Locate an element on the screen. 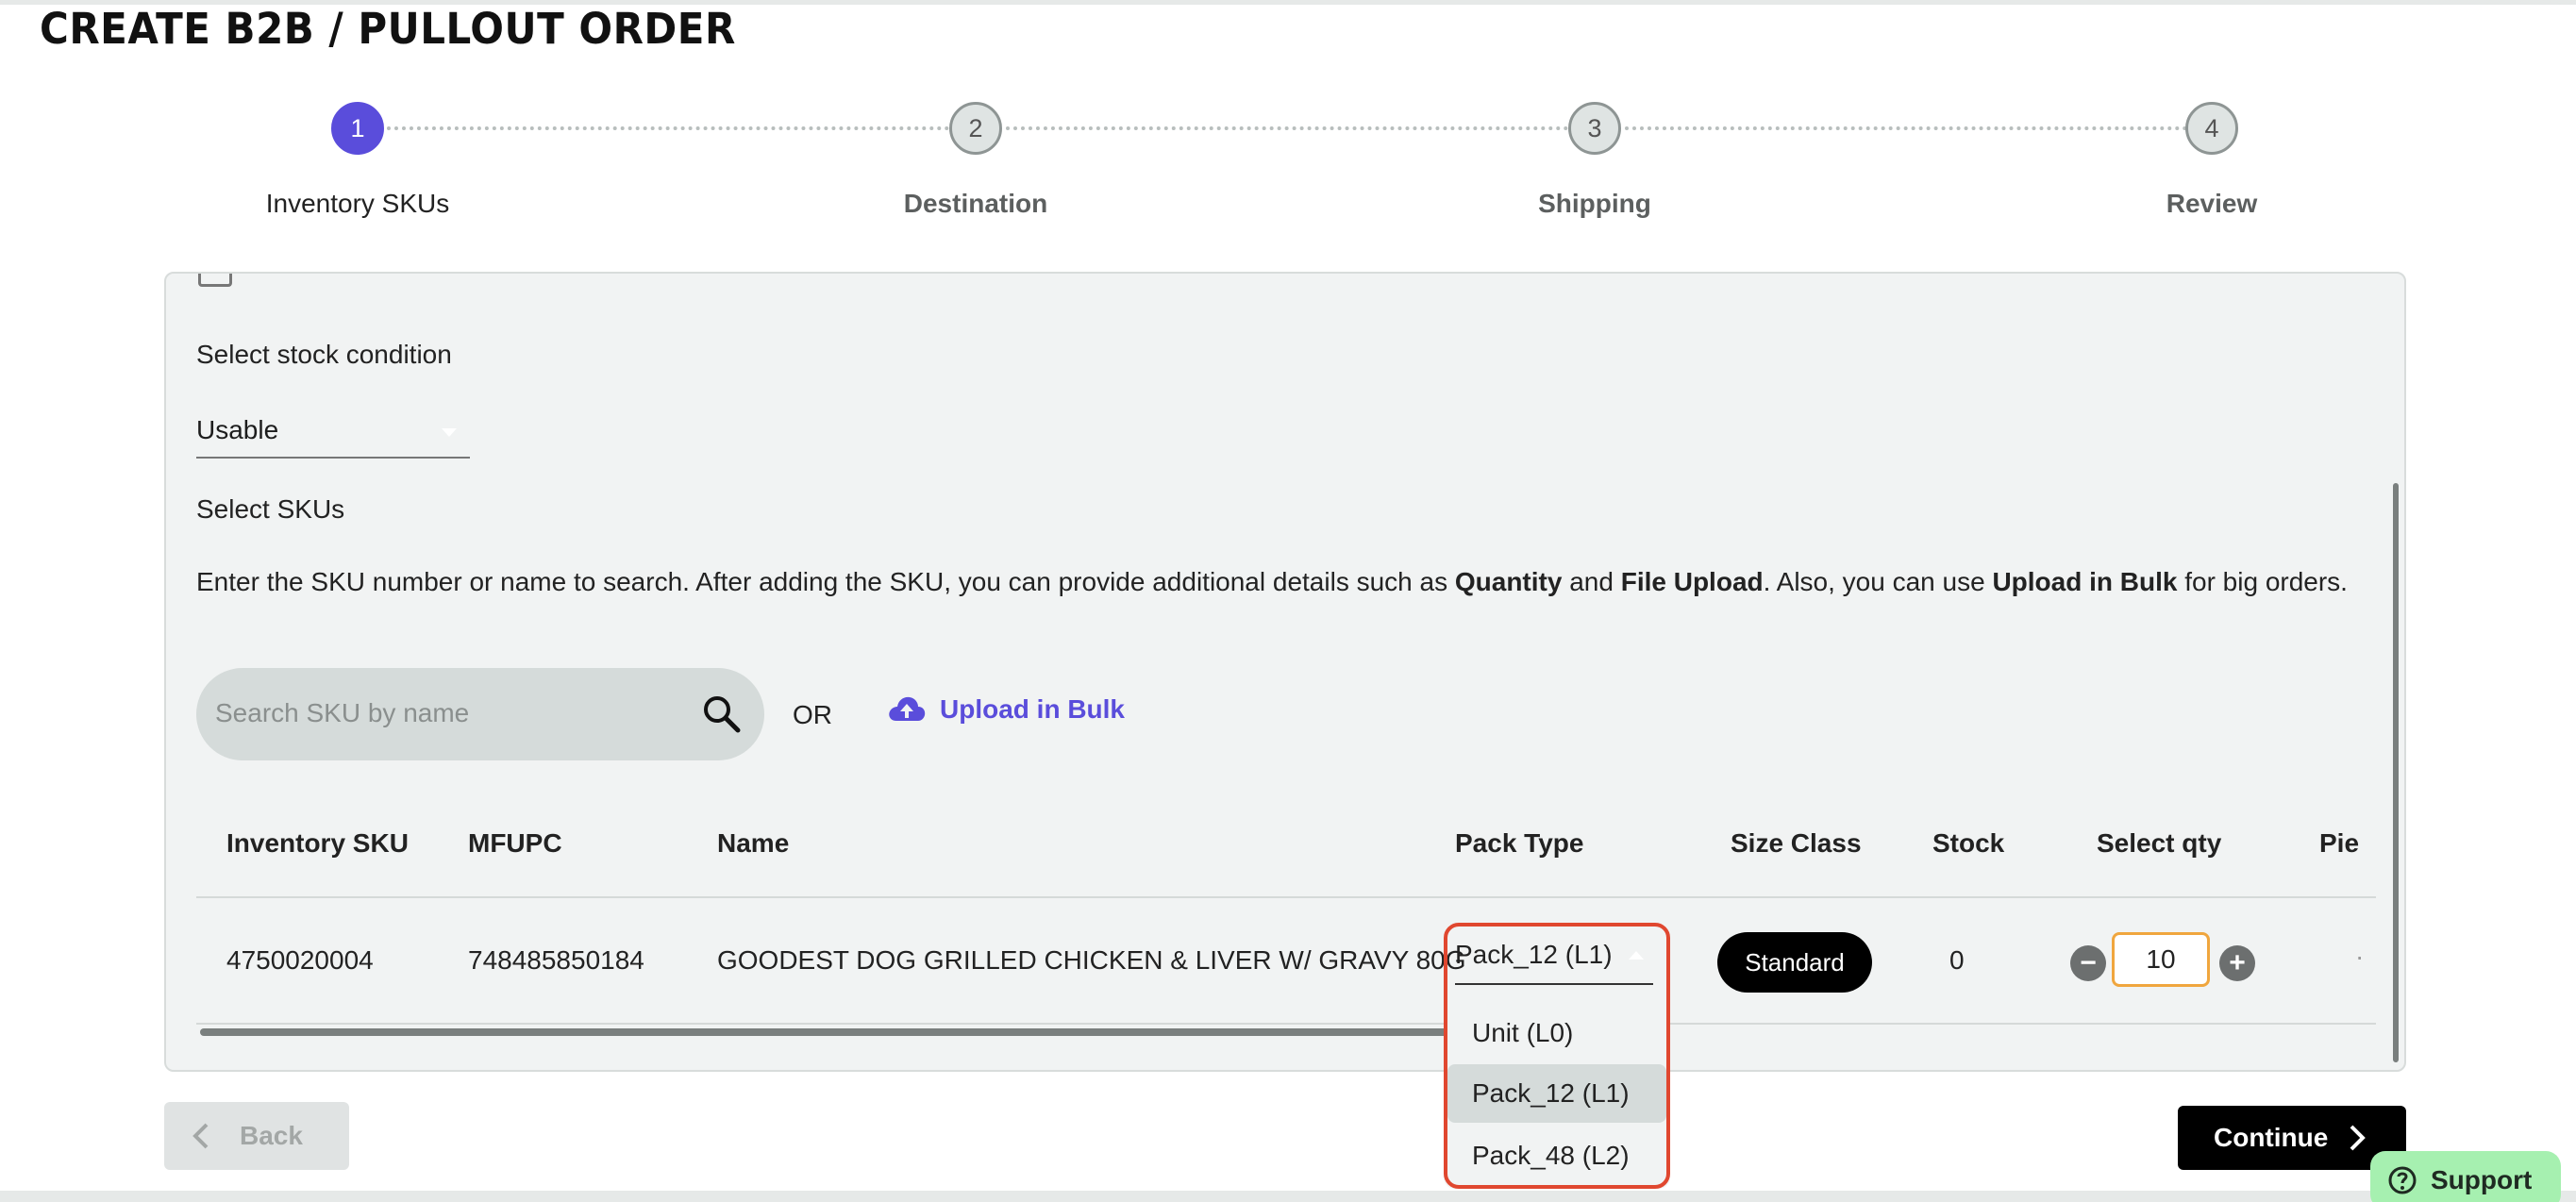 The width and height of the screenshot is (2576, 1202). stock-condition-select: Usable is located at coordinates (333, 437).